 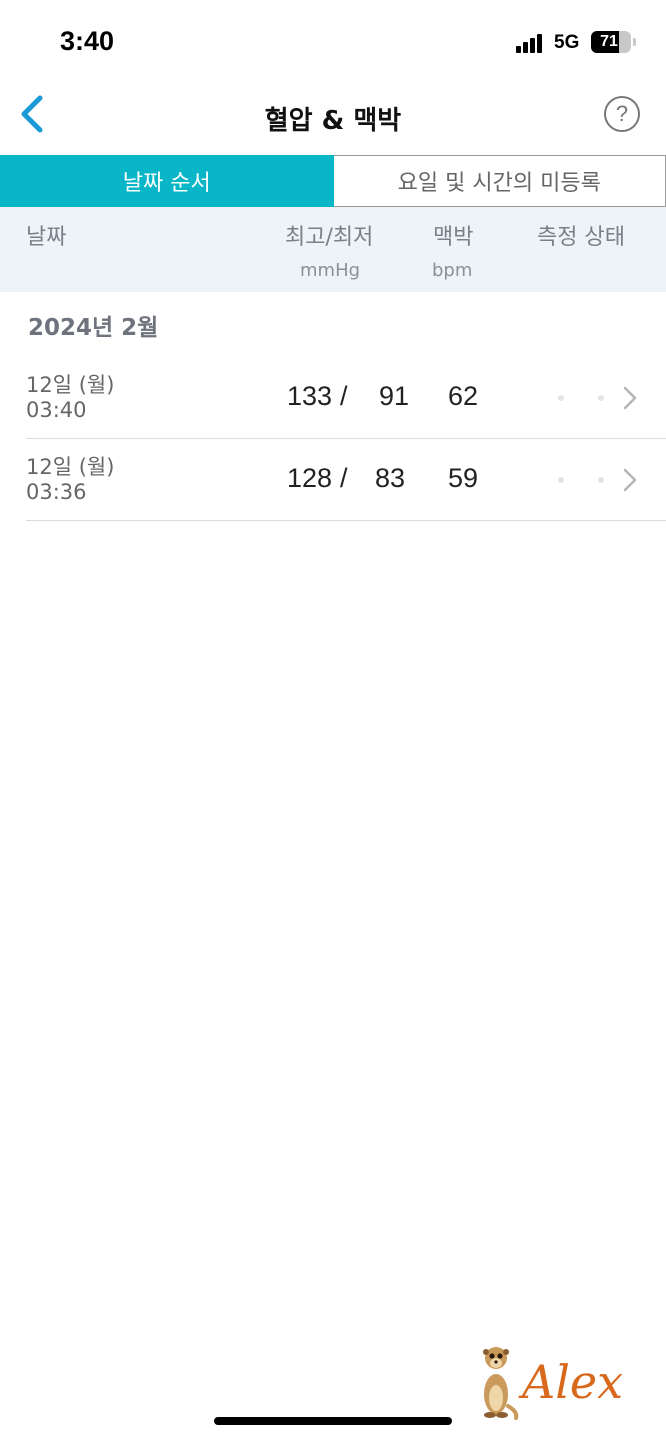 I want to click on header-pulse: 맥박, so click(x=453, y=237).